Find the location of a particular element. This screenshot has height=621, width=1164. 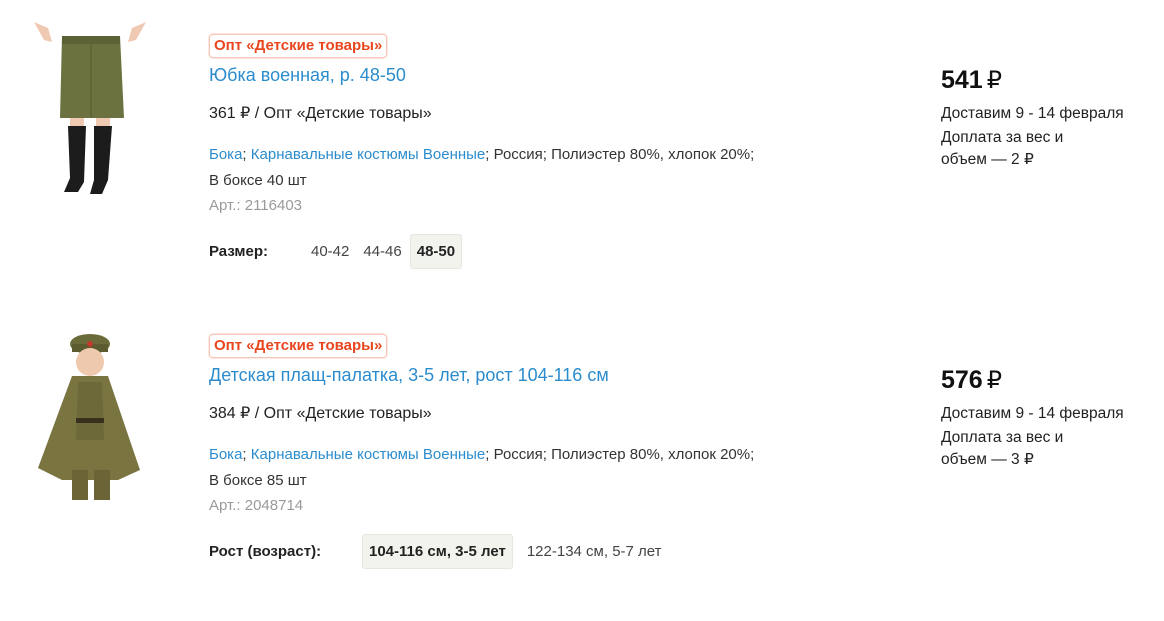

height-option-104-116: 104-116 см, 3-5 лет is located at coordinates (437, 551).